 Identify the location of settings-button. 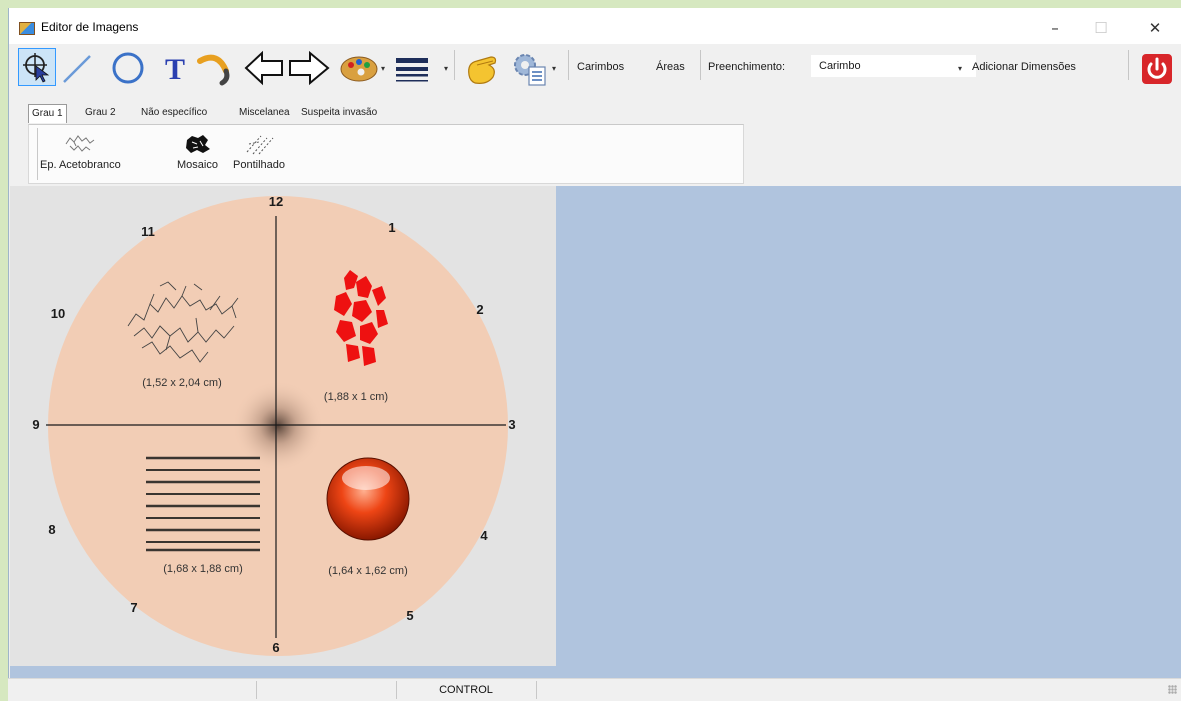
(530, 69).